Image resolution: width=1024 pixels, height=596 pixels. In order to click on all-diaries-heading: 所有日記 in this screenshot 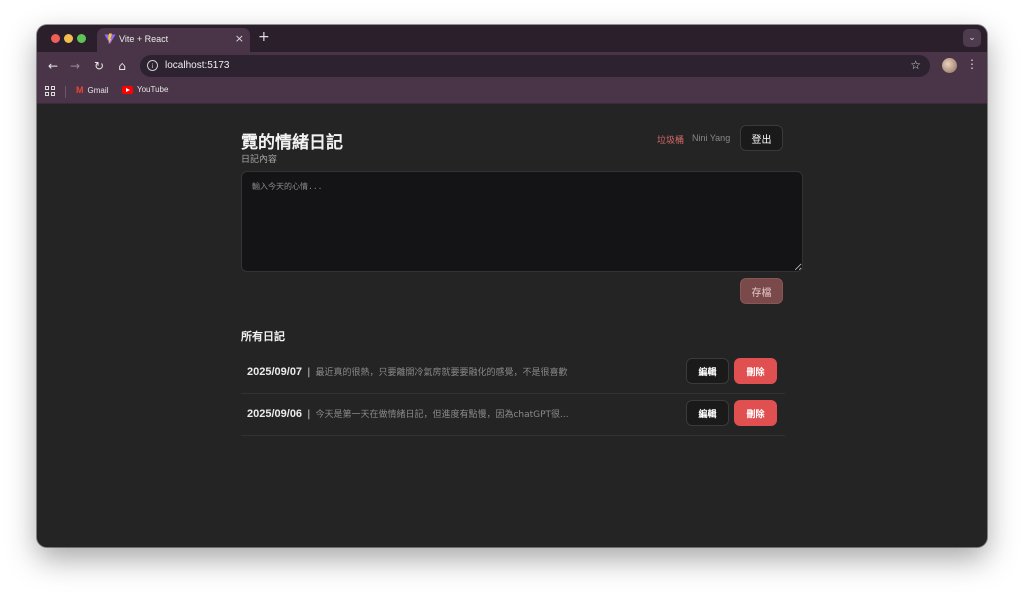, I will do `click(263, 336)`.